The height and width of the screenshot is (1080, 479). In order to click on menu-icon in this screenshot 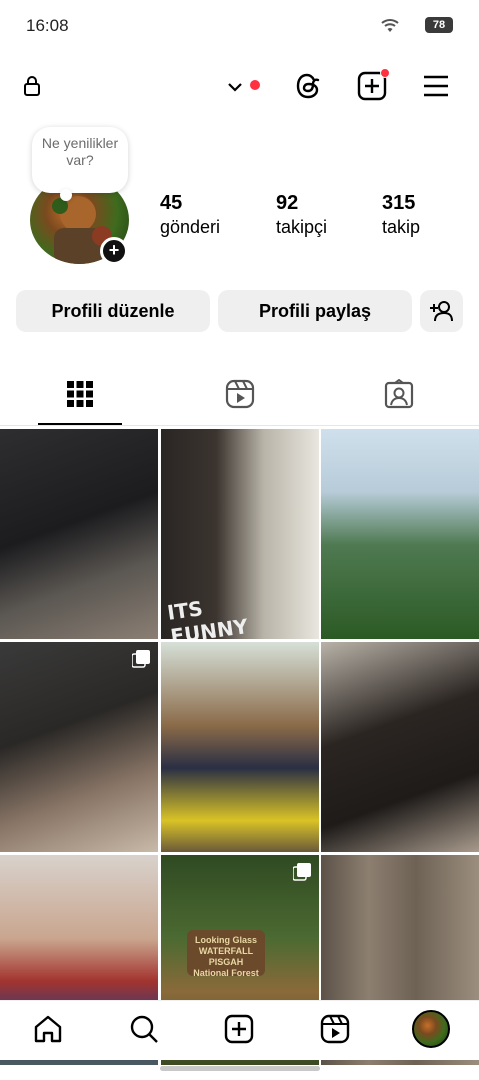, I will do `click(436, 86)`.